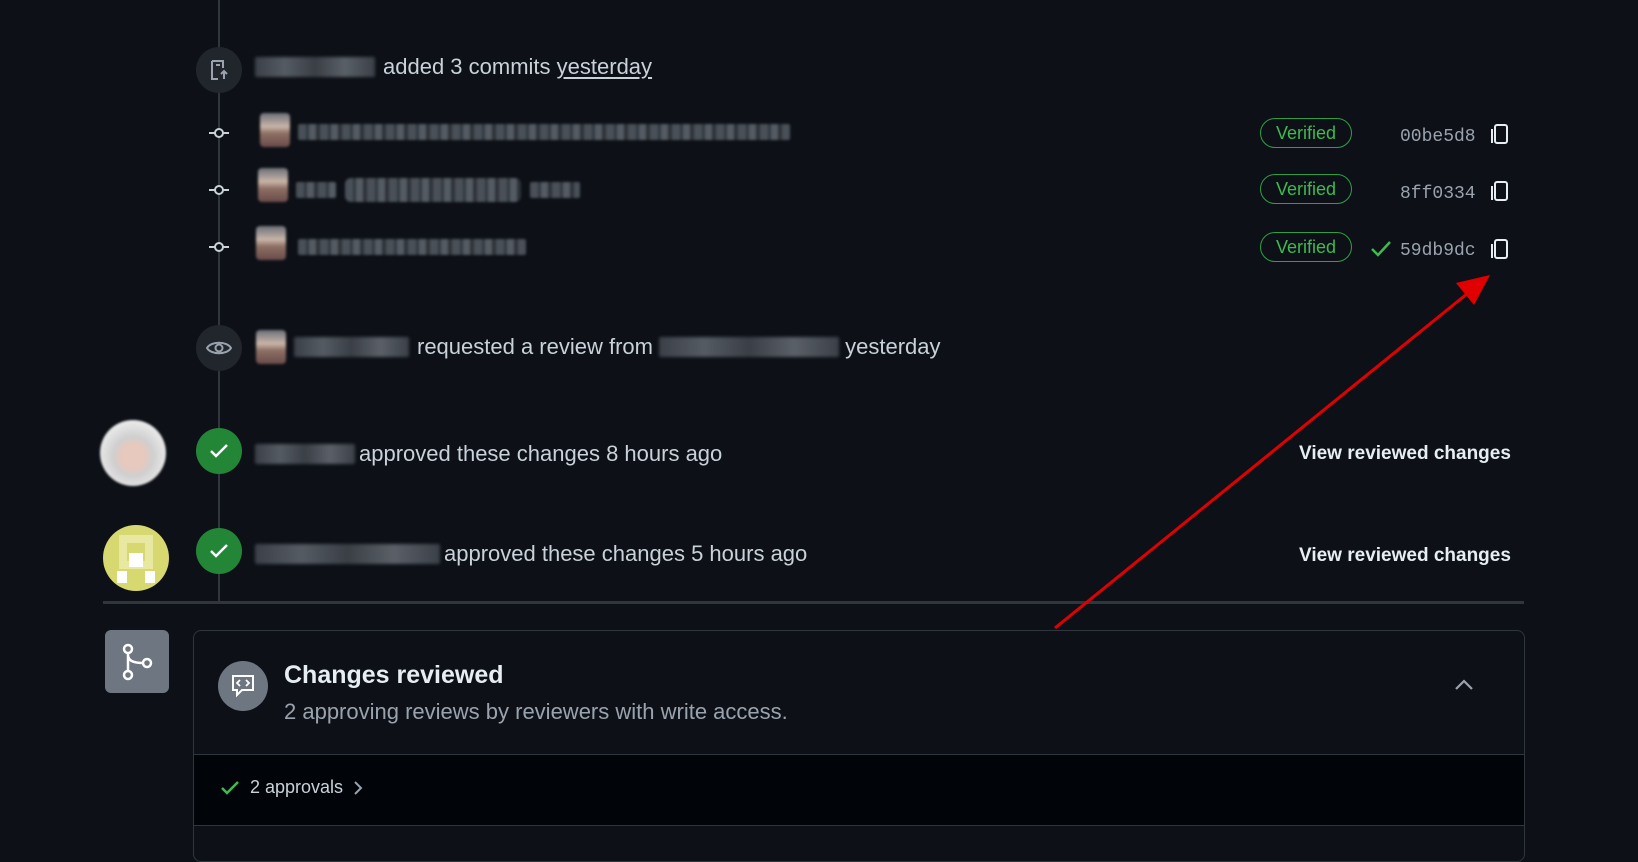 This screenshot has height=862, width=1638. I want to click on chevron-up-icon, so click(1464, 685).